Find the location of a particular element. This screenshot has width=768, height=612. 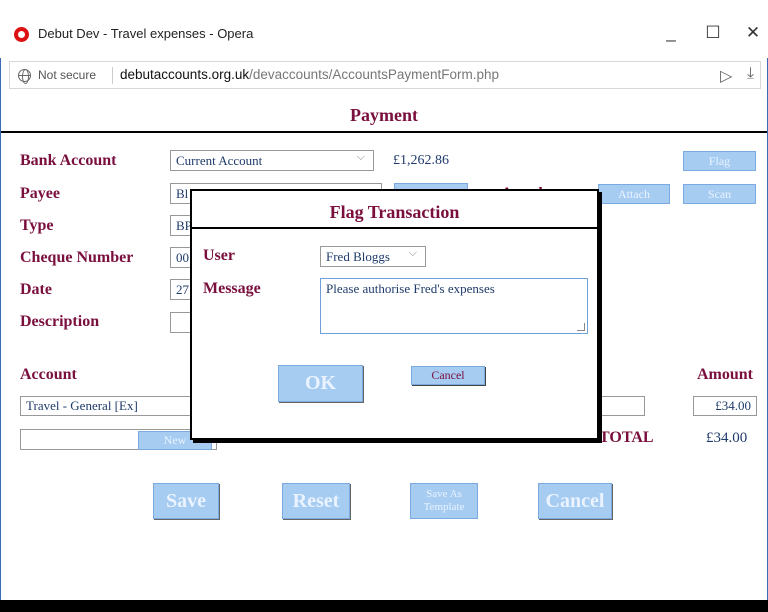

user-value: Fred Bloggs is located at coordinates (358, 256).